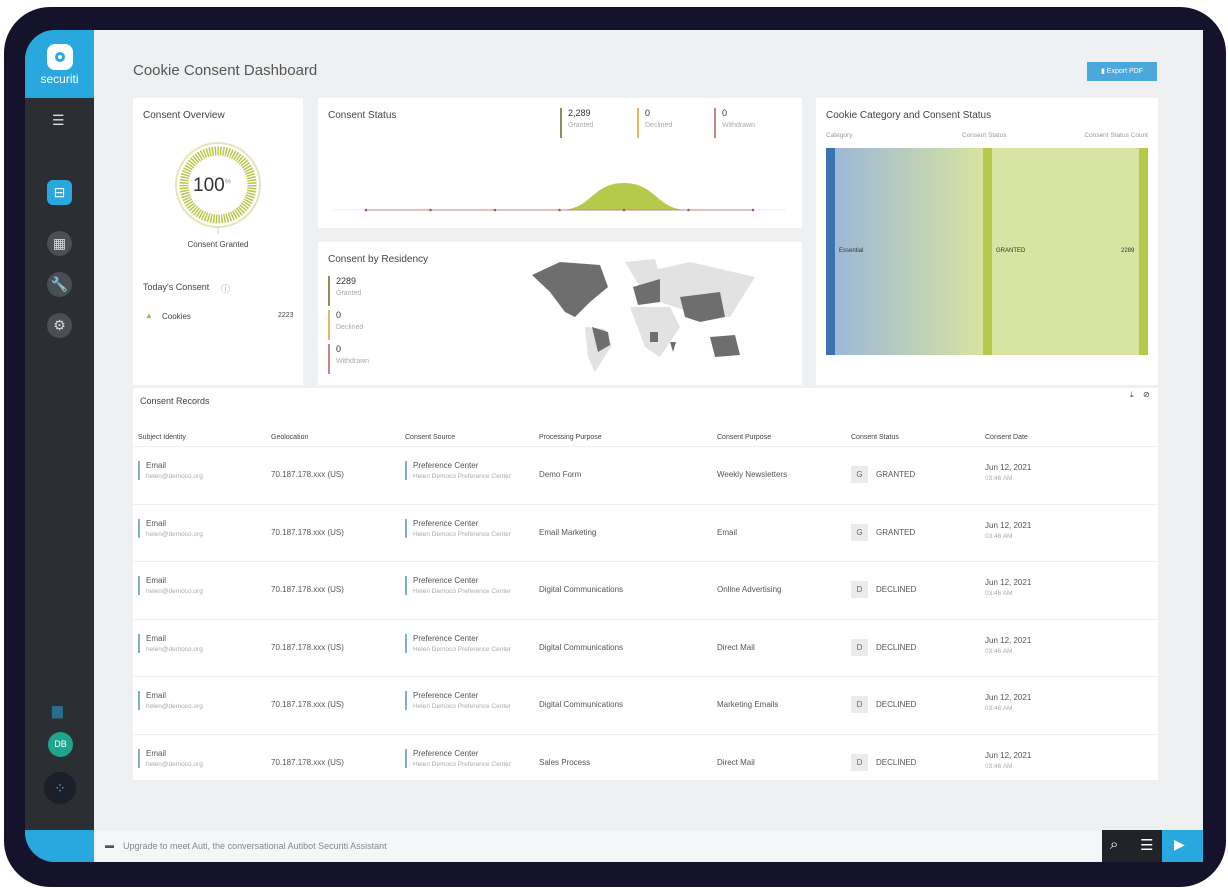 The image size is (1228, 888). Describe the element at coordinates (156, 523) in the screenshot. I see `identity-type: Email` at that location.